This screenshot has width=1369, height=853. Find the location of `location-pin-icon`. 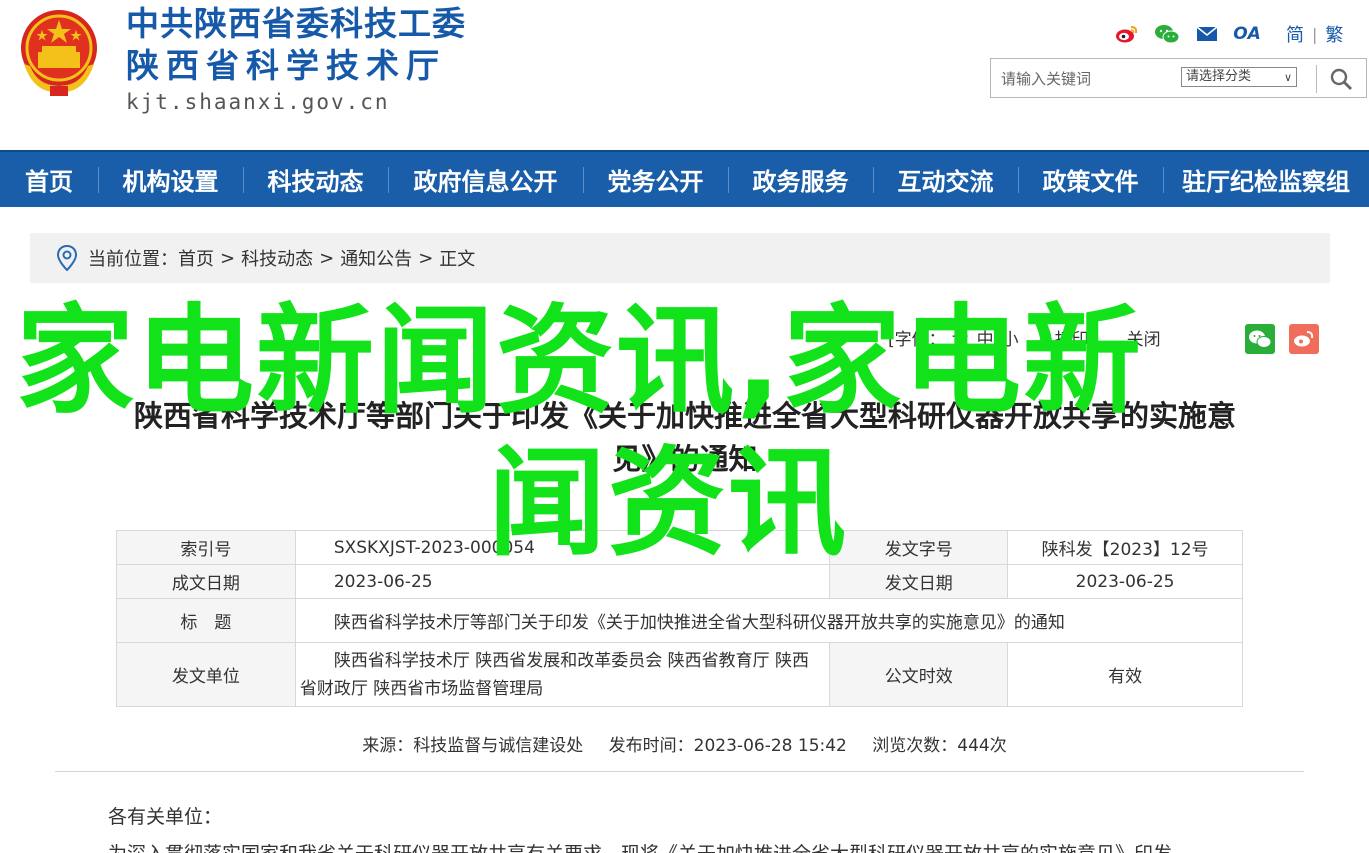

location-pin-icon is located at coordinates (67, 258).